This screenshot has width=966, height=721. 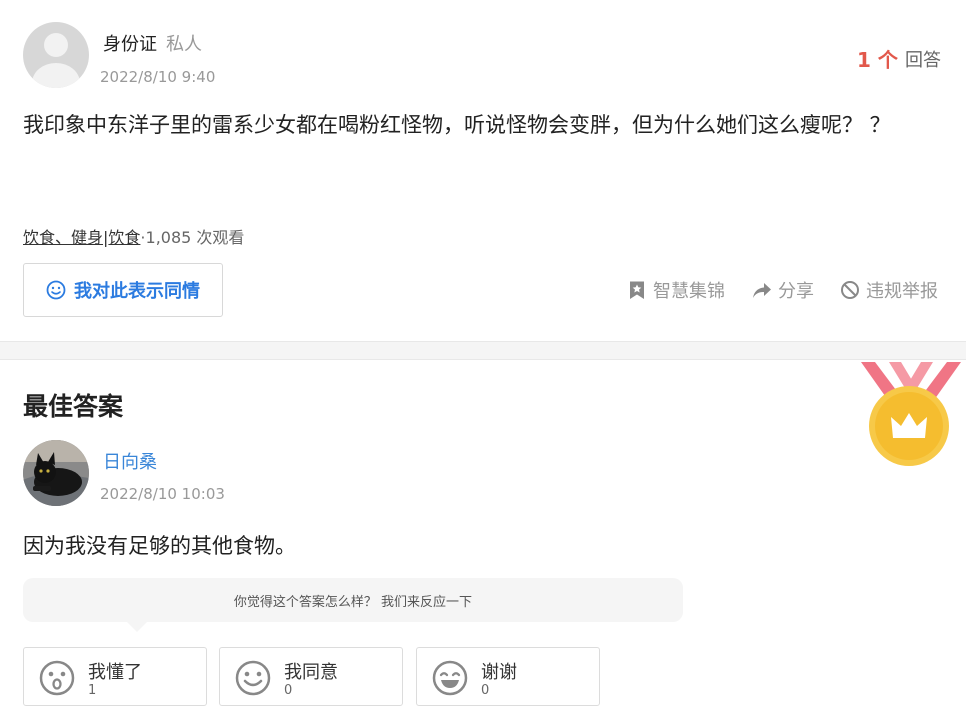 What do you see at coordinates (796, 291) in the screenshot?
I see `share-label: 分享` at bounding box center [796, 291].